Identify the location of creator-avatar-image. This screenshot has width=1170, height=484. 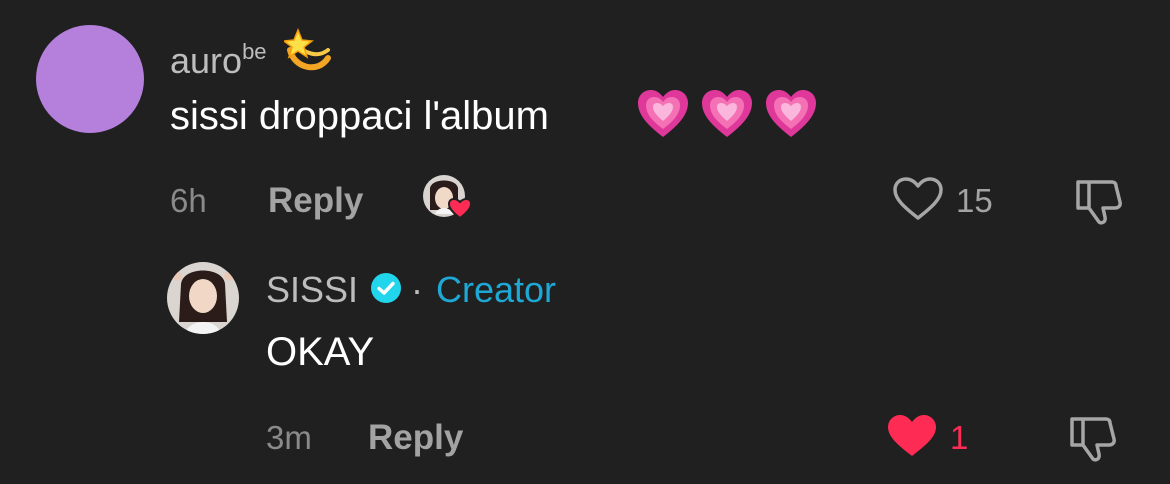
(203, 298).